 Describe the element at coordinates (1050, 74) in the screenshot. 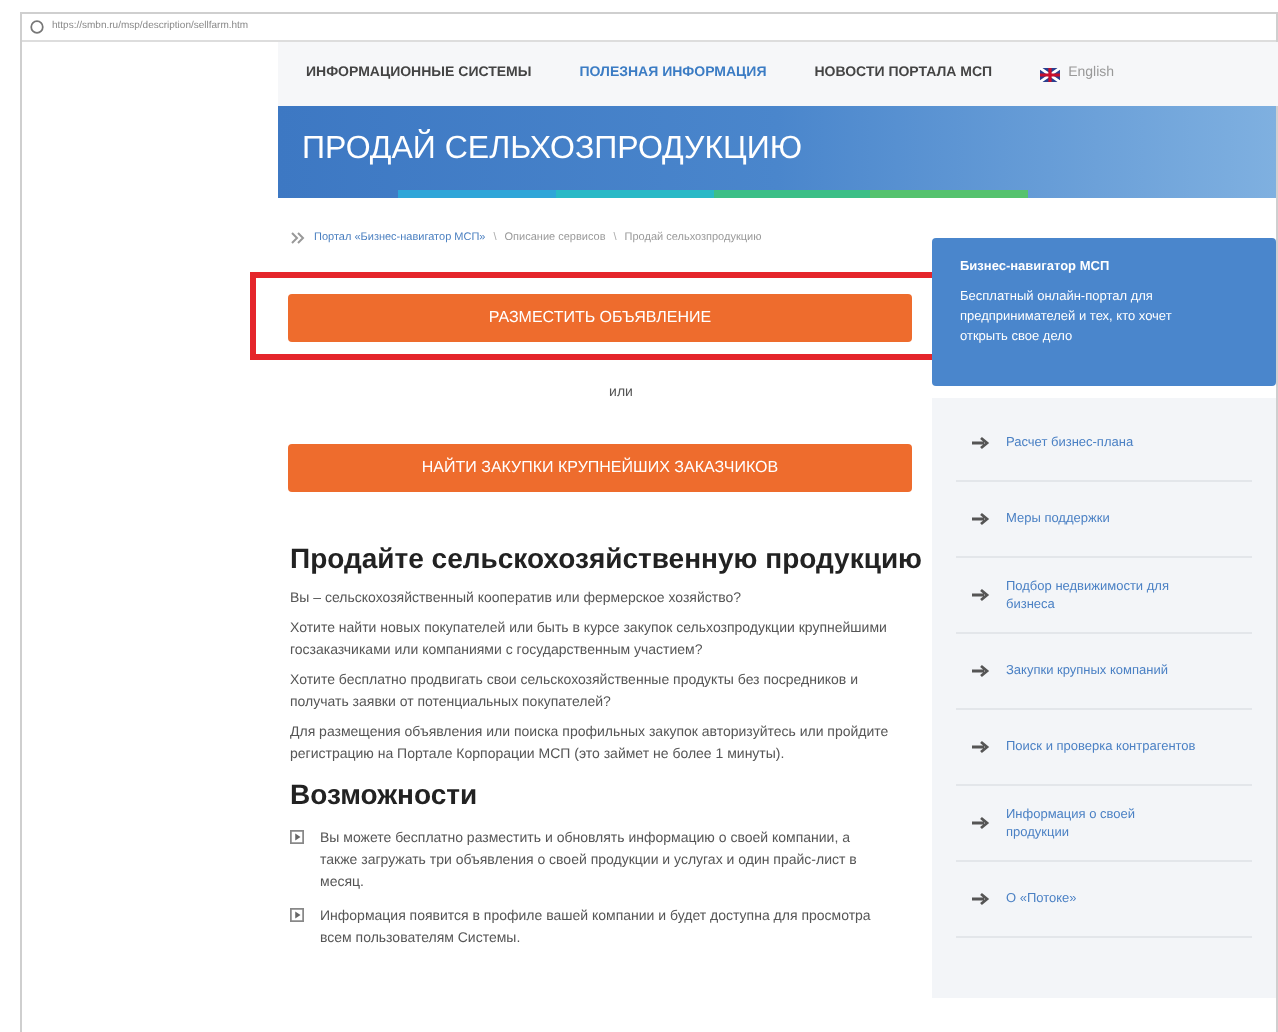

I see `flag-icon` at that location.